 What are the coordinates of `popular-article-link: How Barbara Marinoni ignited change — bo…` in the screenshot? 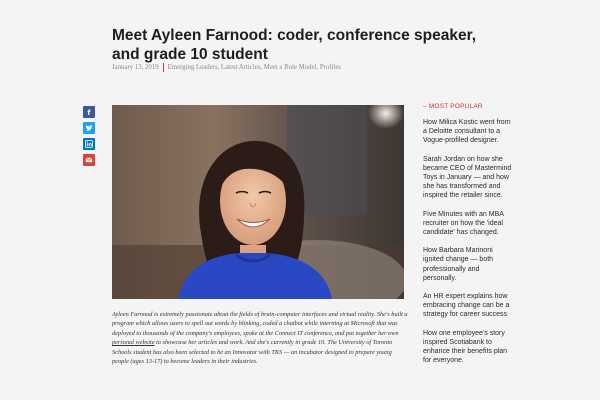 It's located at (468, 264).